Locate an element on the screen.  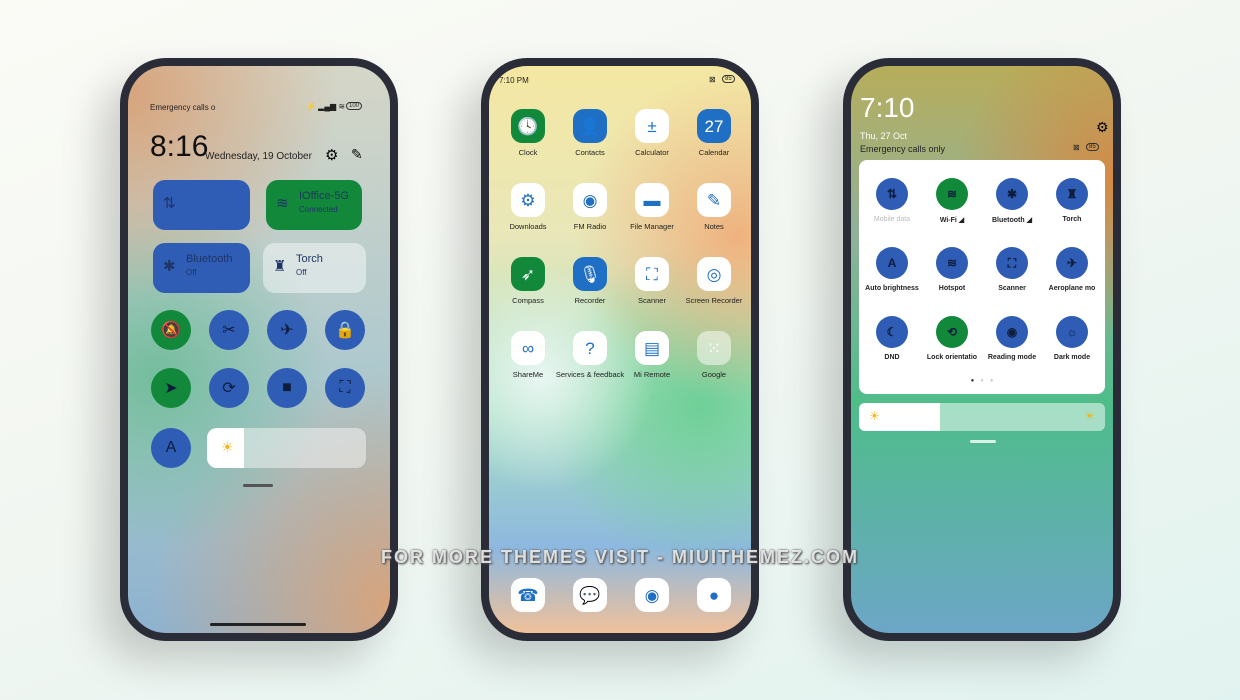
app-icon: ∞ is located at coordinates (528, 348).